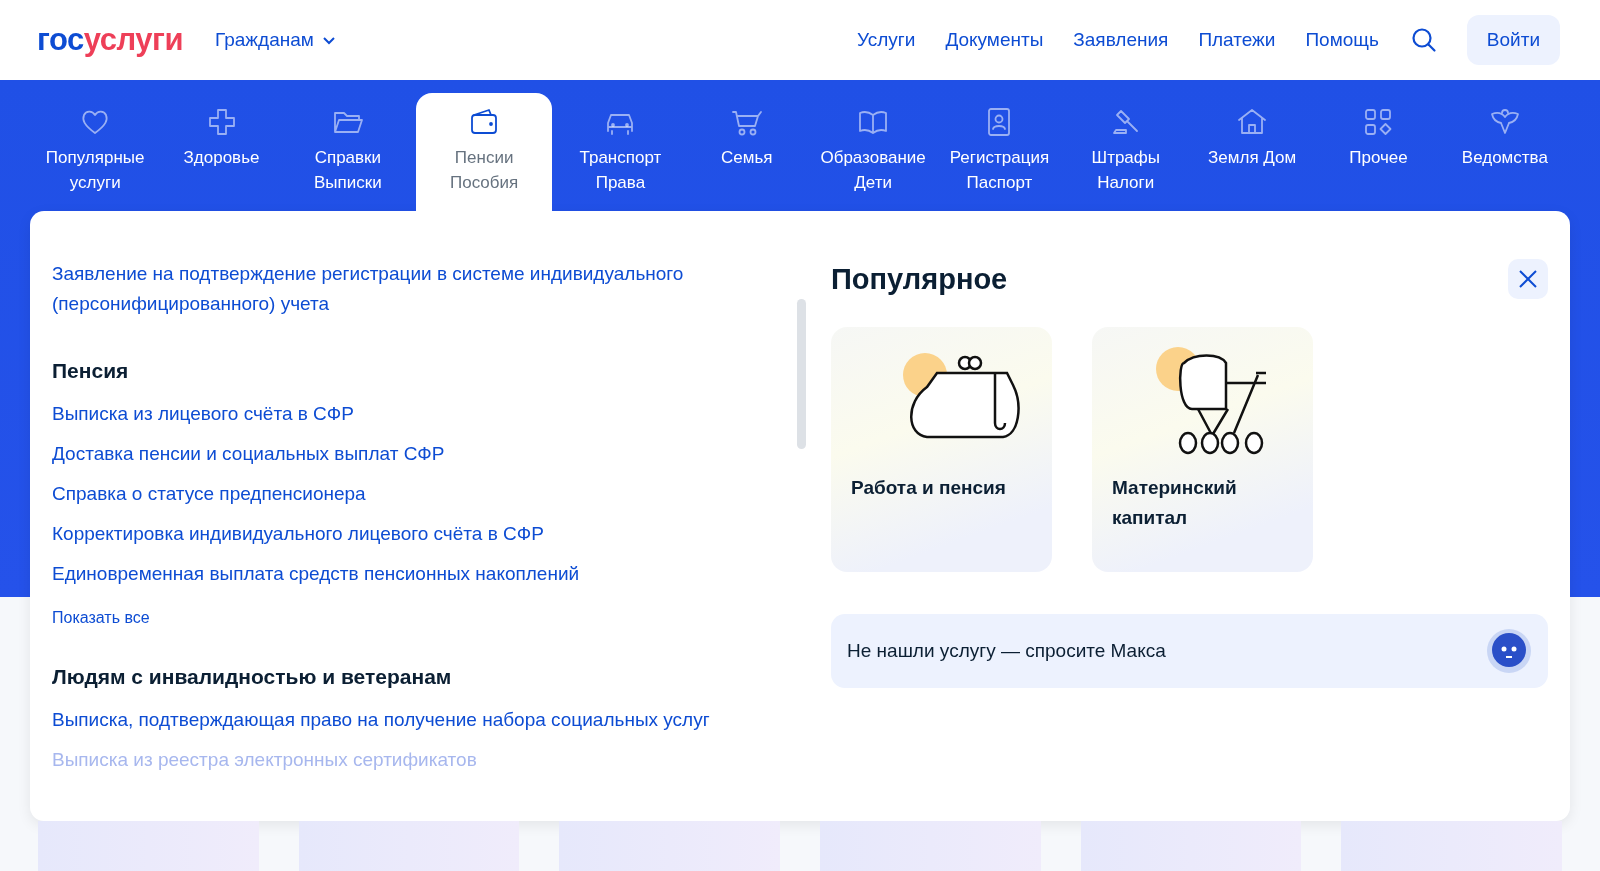 The width and height of the screenshot is (1600, 871). Describe the element at coordinates (746, 152) in the screenshot. I see `category-tab: Семья` at that location.